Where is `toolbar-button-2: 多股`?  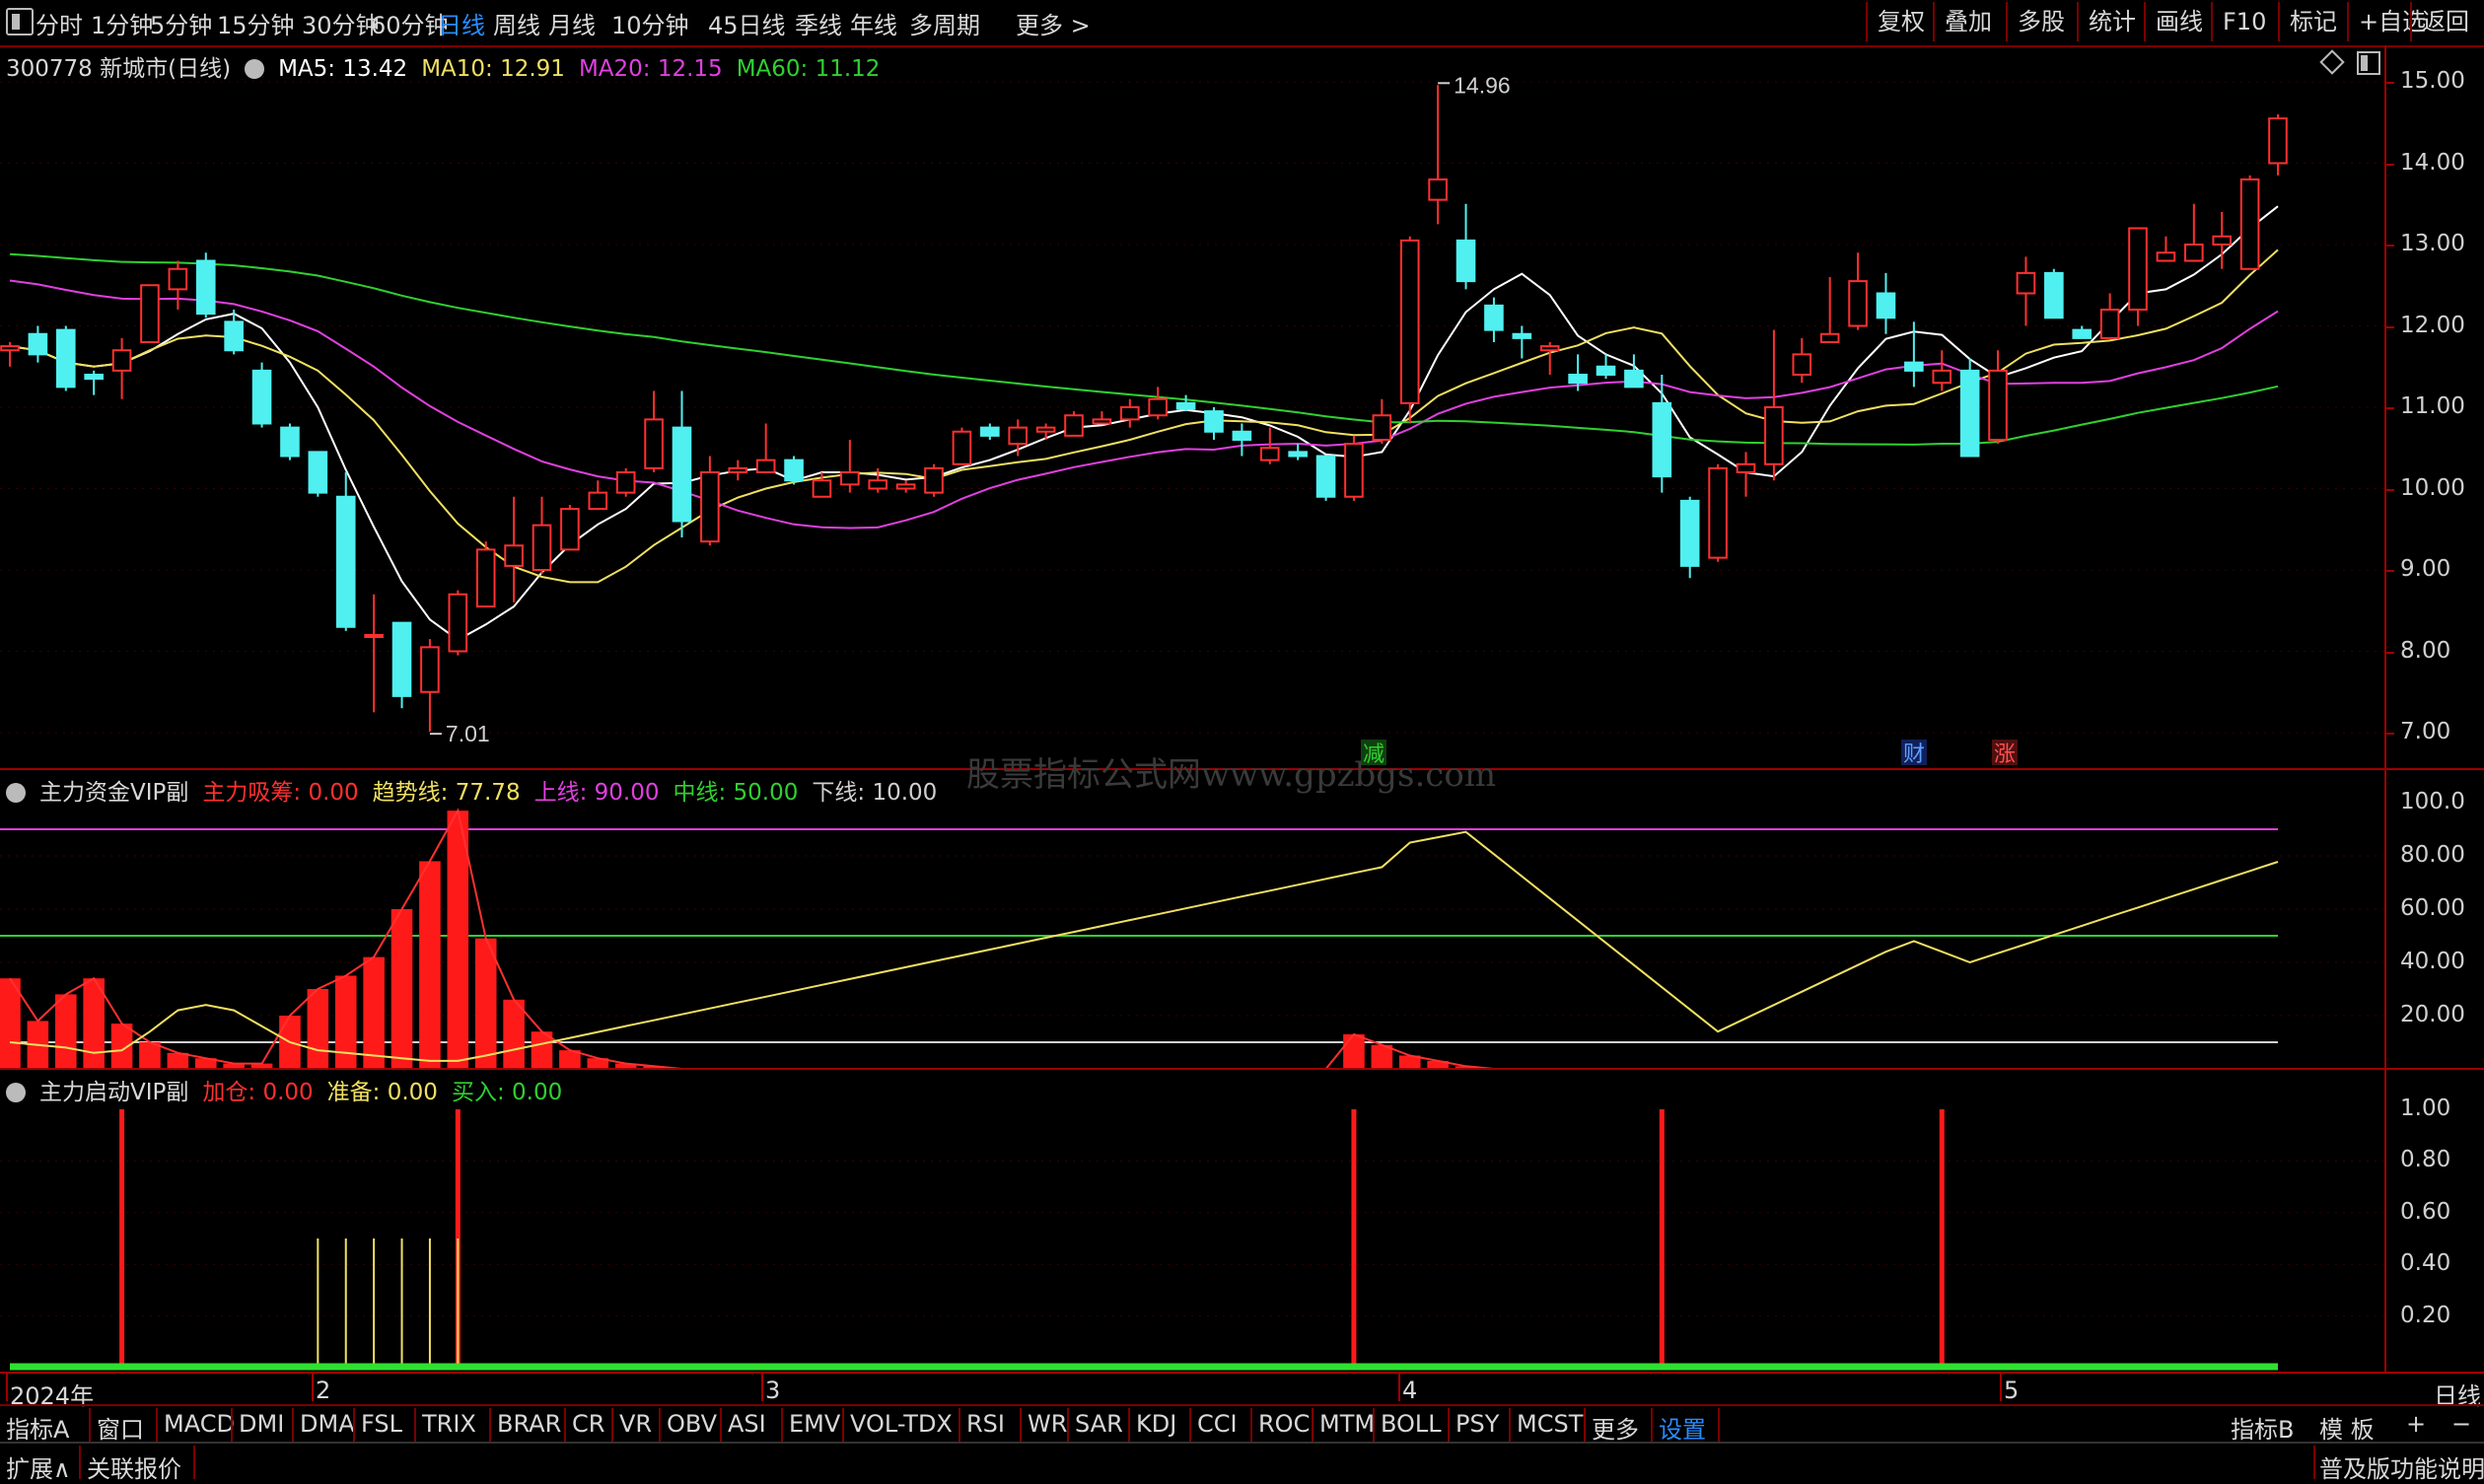
toolbar-button-2: 多股 is located at coordinates (2041, 21).